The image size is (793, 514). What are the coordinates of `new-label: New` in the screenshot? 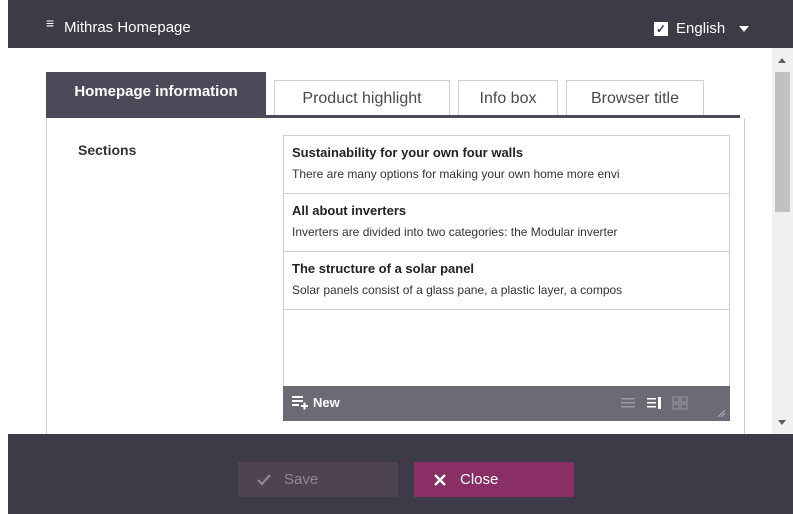 It's located at (326, 402).